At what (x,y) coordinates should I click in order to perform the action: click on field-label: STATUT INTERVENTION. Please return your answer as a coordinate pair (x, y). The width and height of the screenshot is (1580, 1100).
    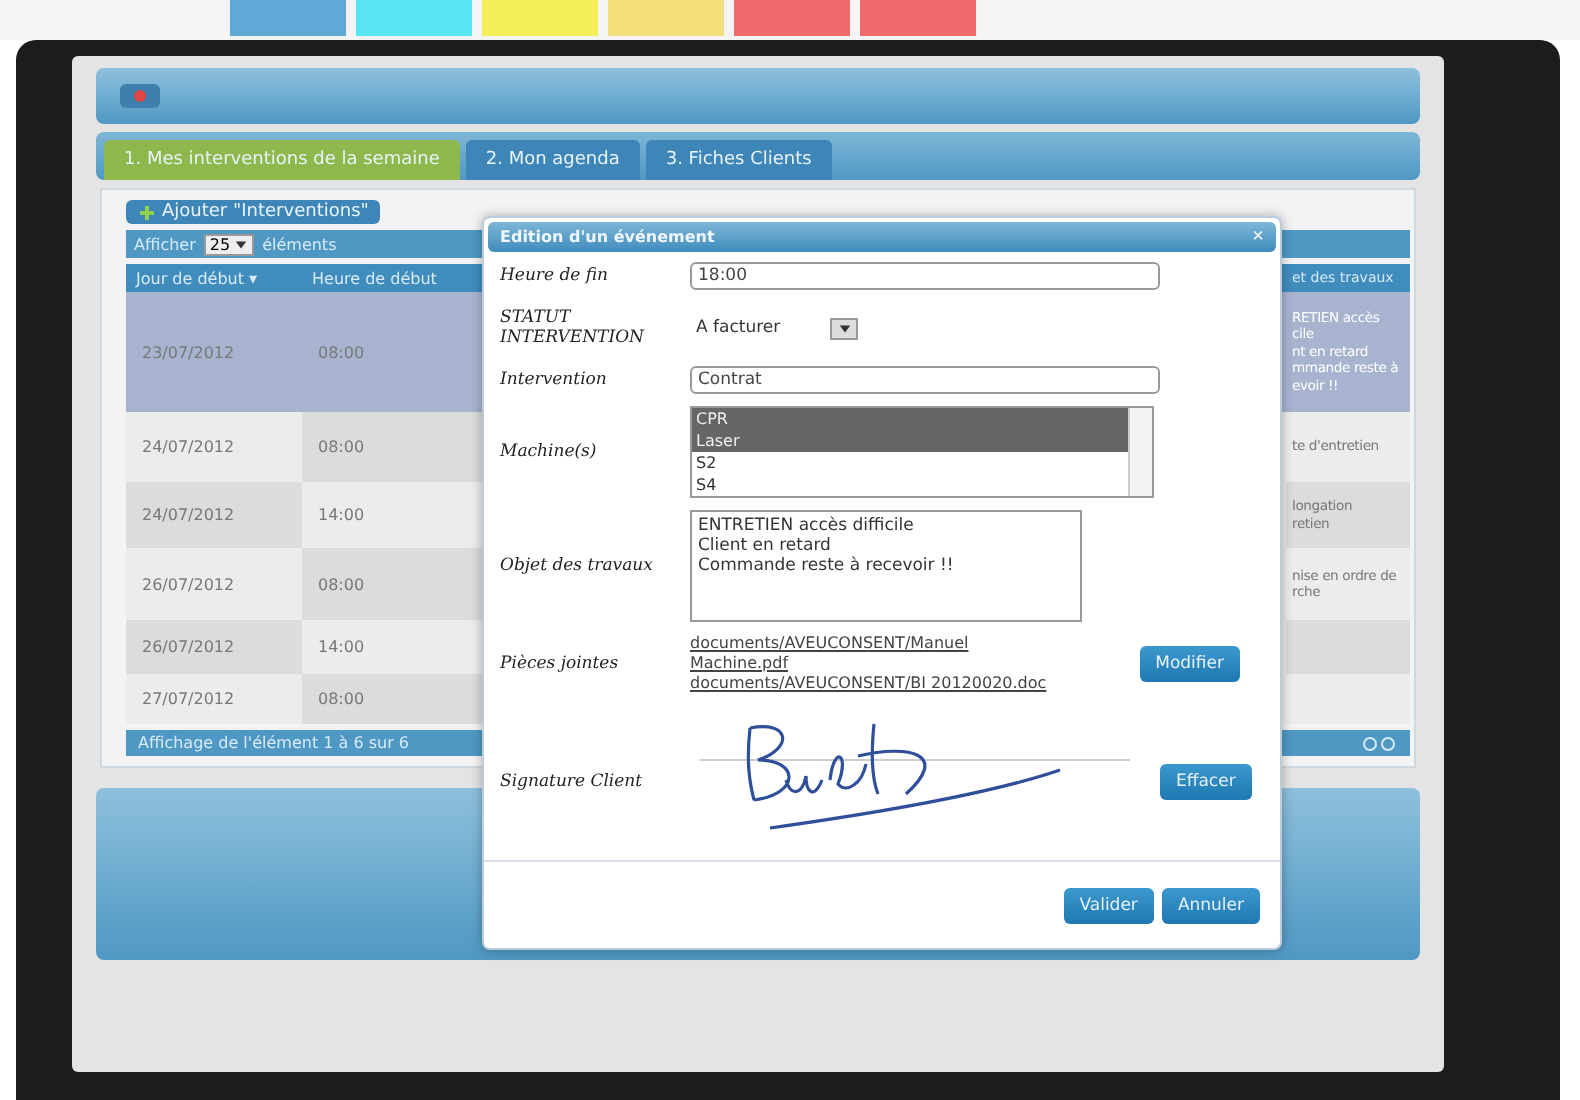
    Looking at the image, I should click on (573, 328).